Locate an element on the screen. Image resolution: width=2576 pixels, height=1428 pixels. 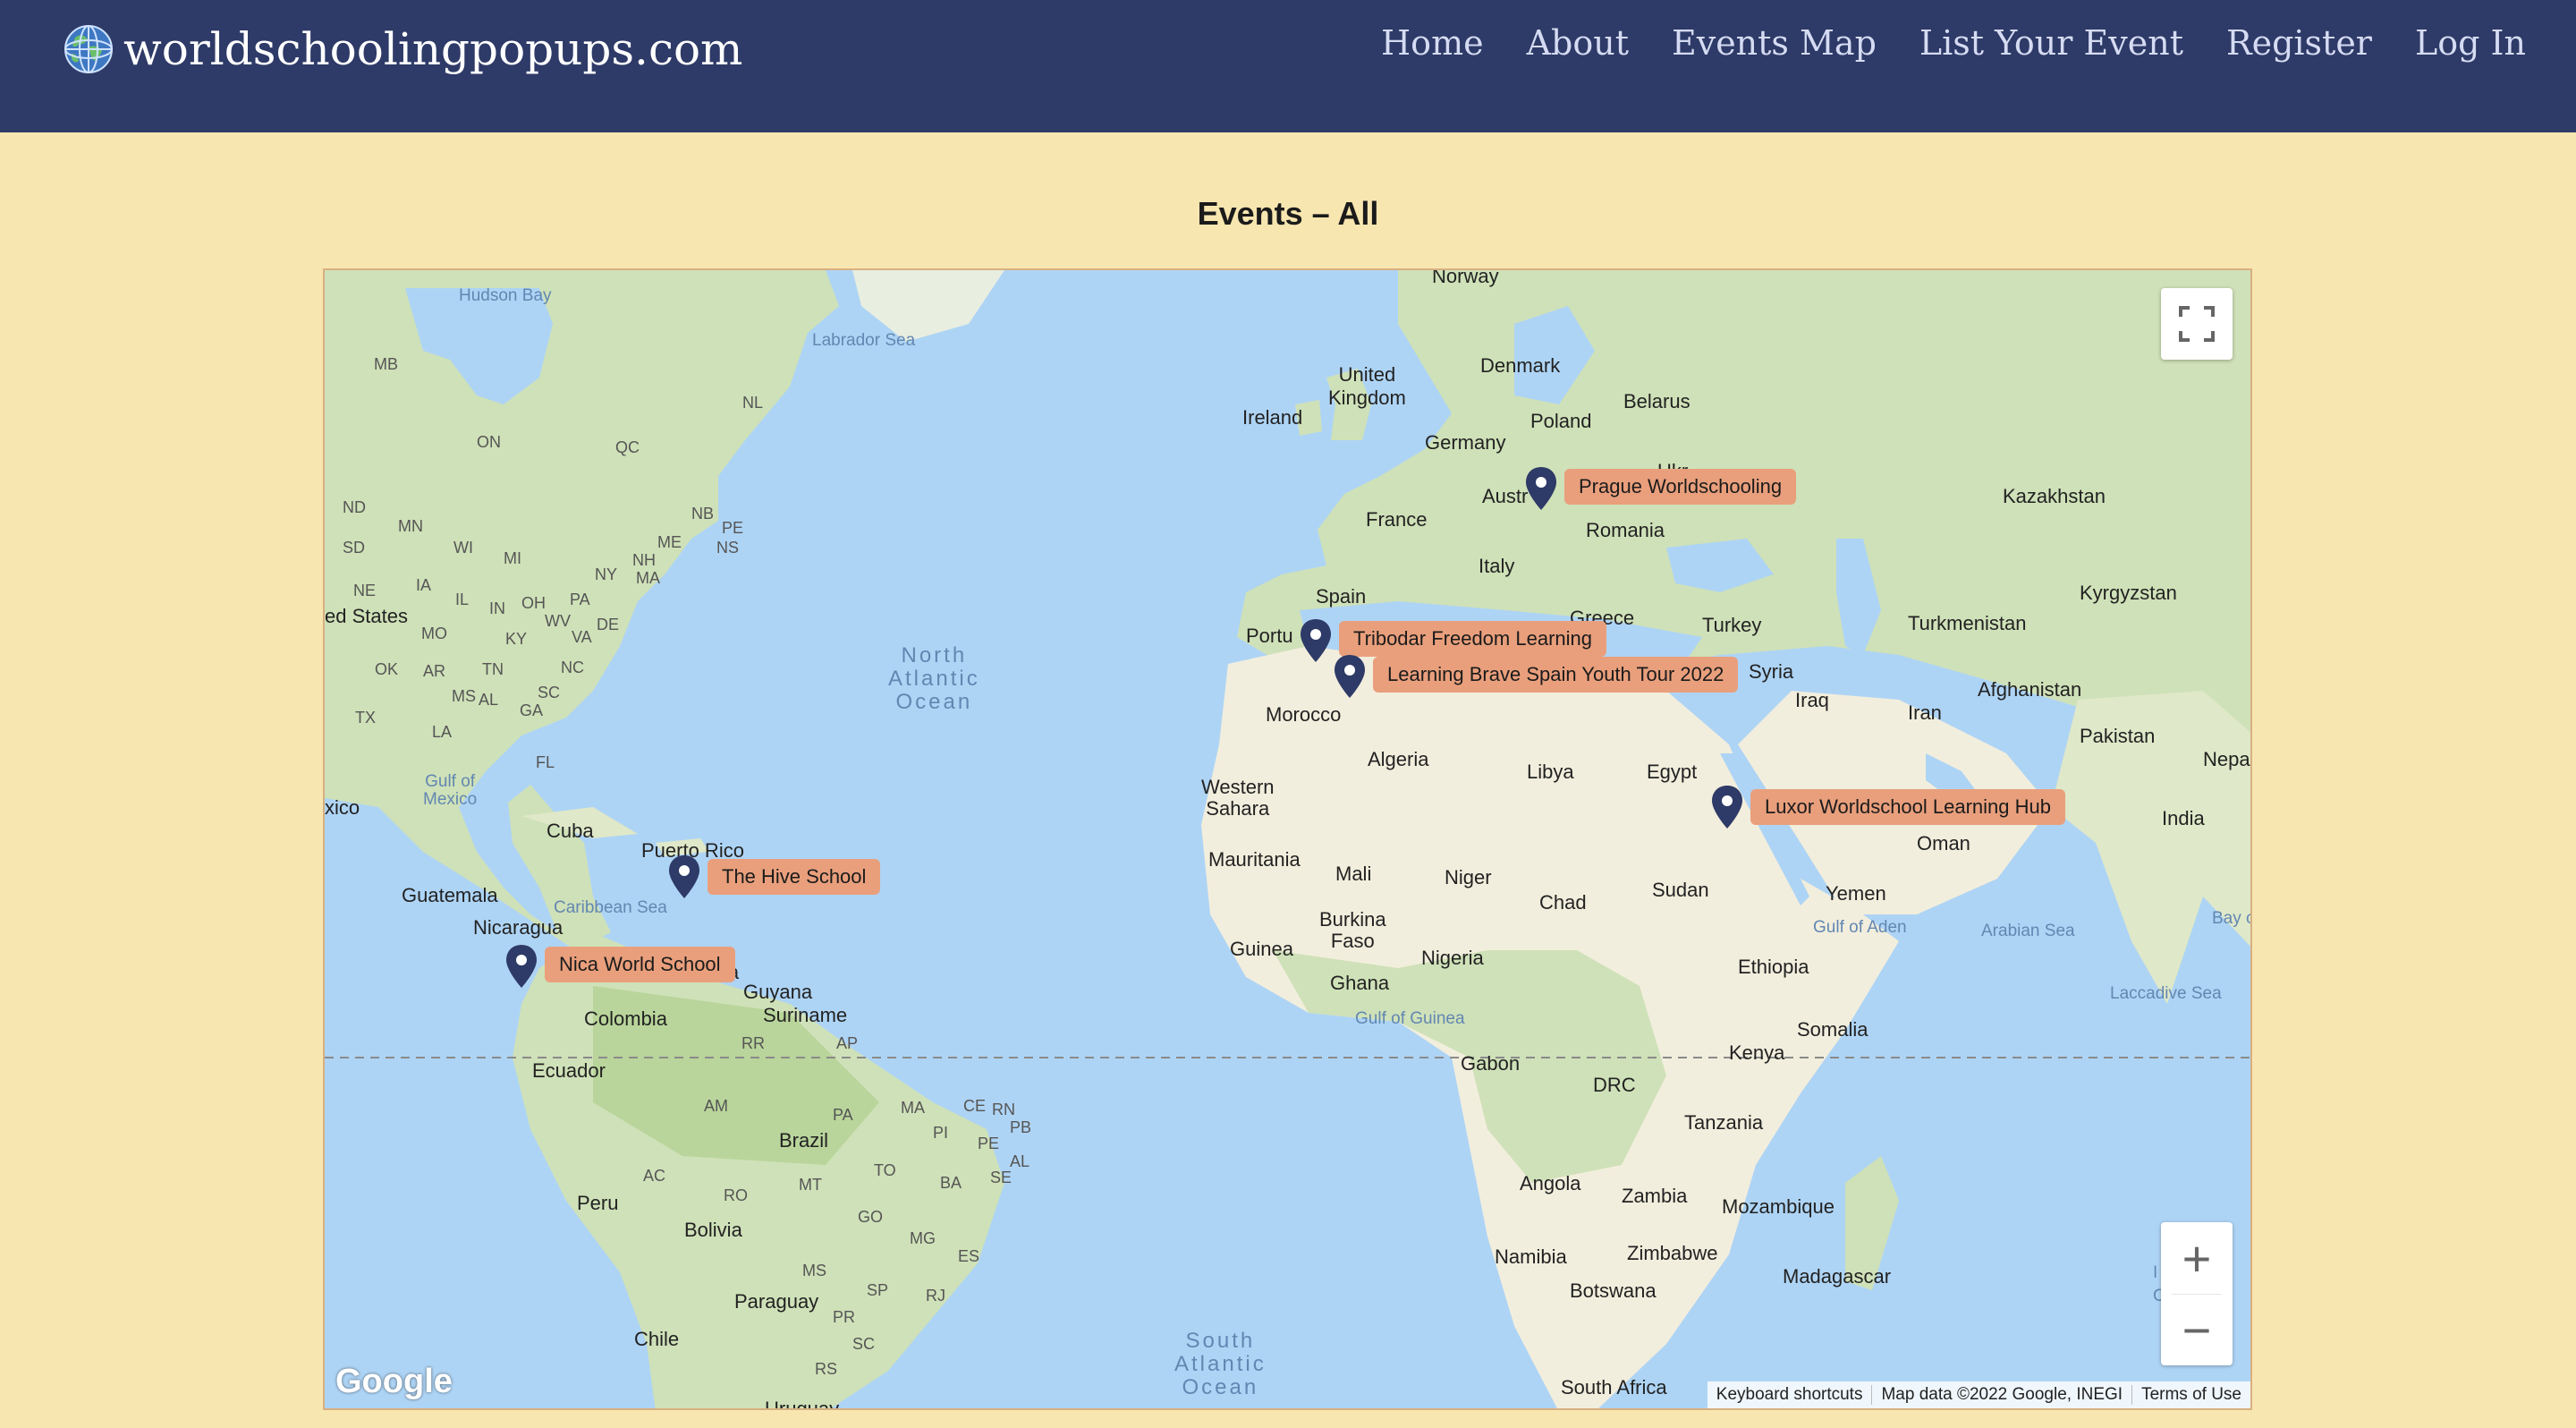
map-label-sd: SD is located at coordinates (354, 548).